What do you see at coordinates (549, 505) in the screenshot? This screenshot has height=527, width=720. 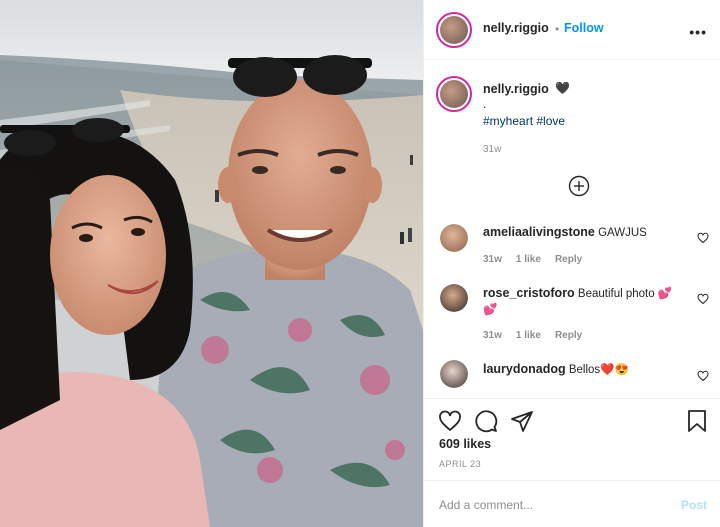 I see `comment-input` at bounding box center [549, 505].